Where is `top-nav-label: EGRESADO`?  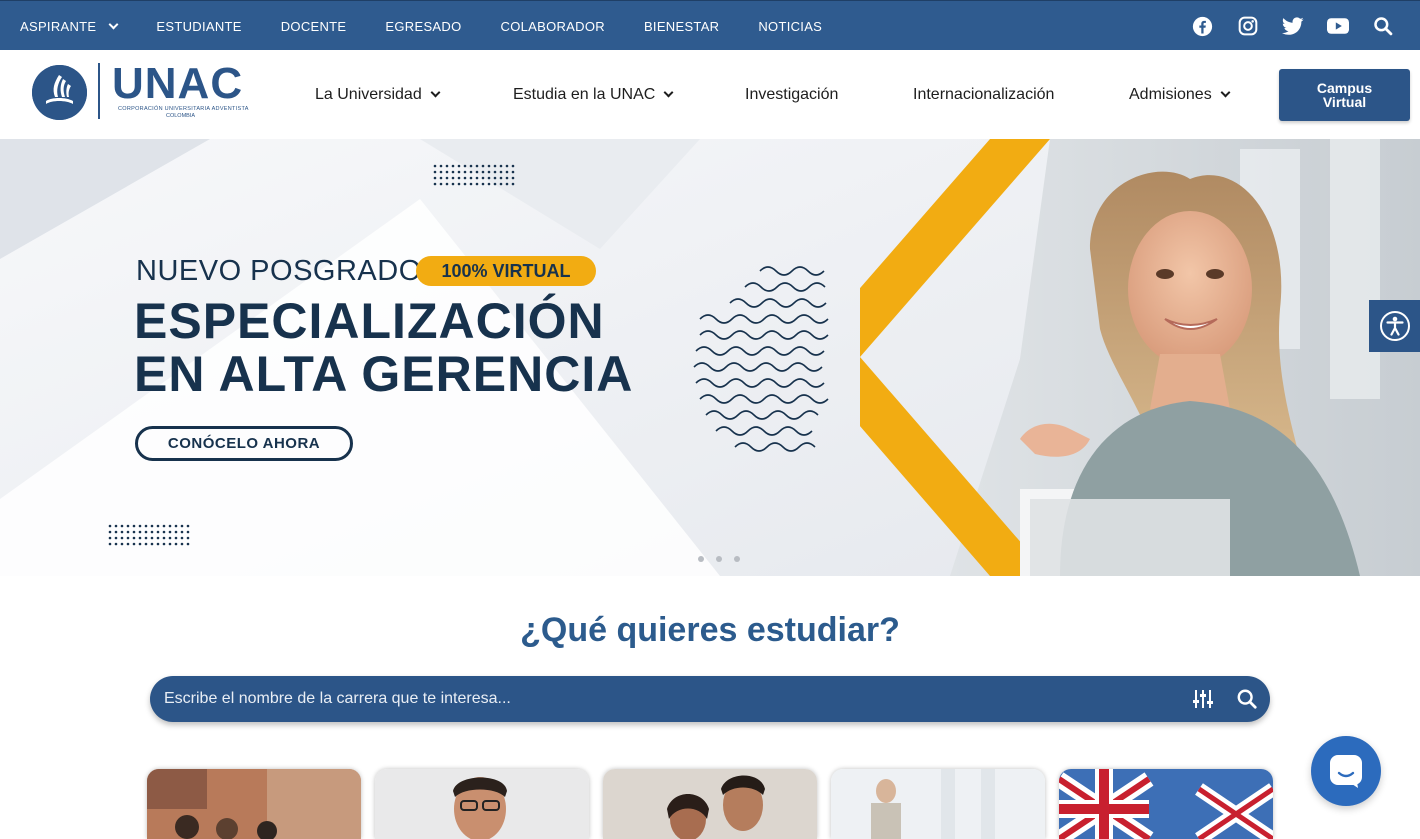 top-nav-label: EGRESADO is located at coordinates (423, 26).